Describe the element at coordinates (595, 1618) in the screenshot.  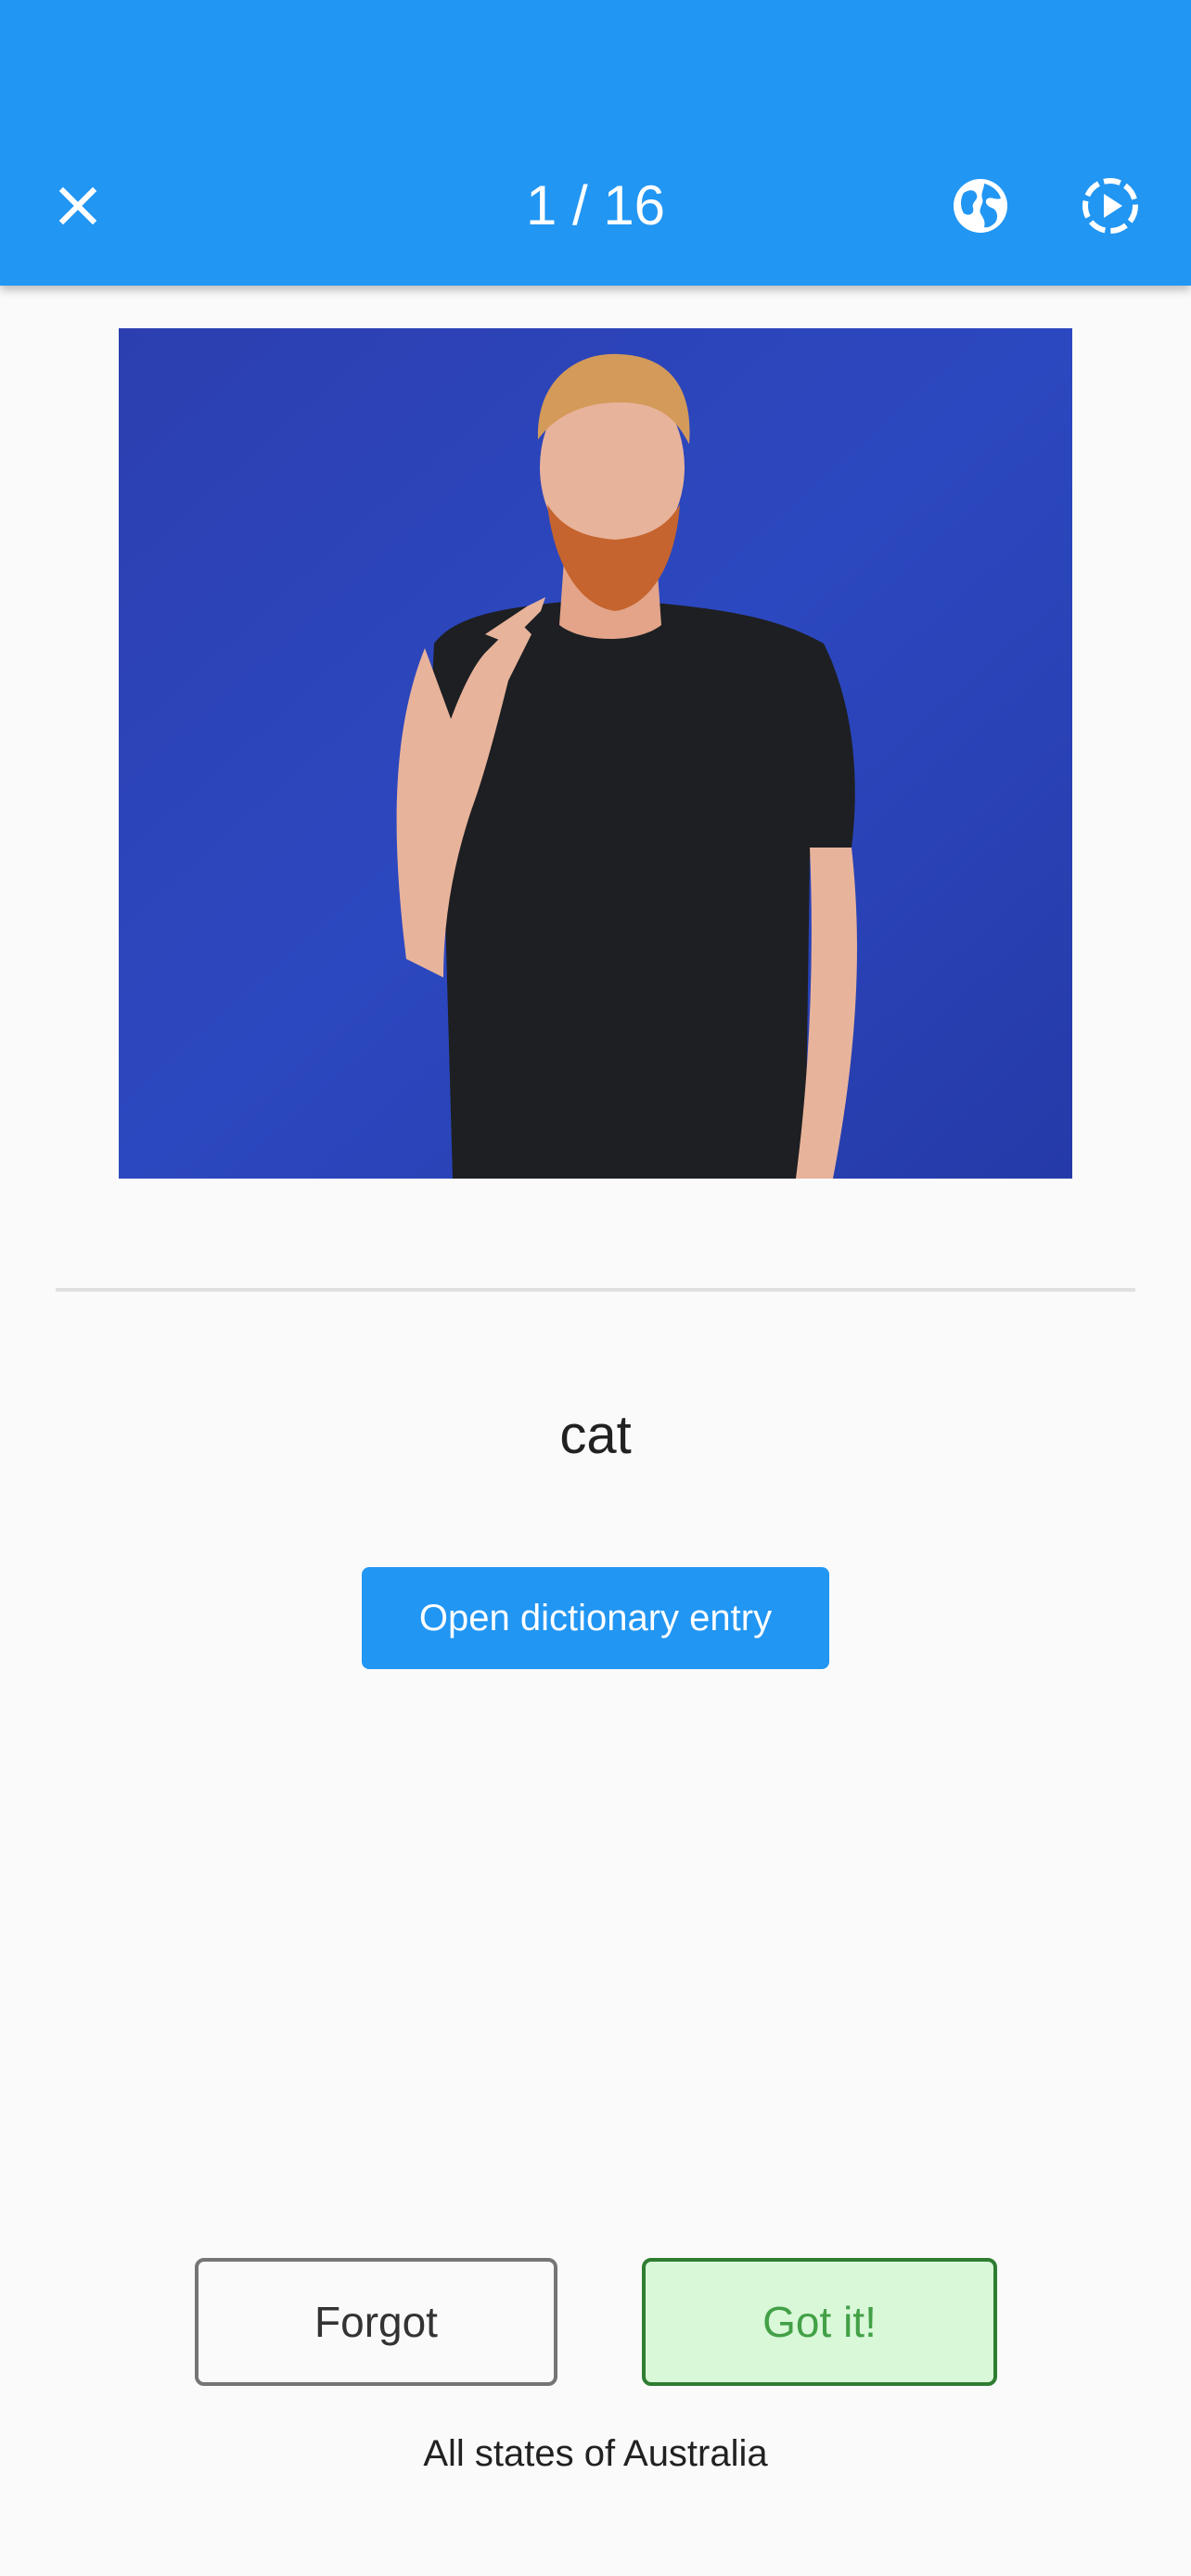
I see `open-dictionary-button: Open dictionary entry` at that location.